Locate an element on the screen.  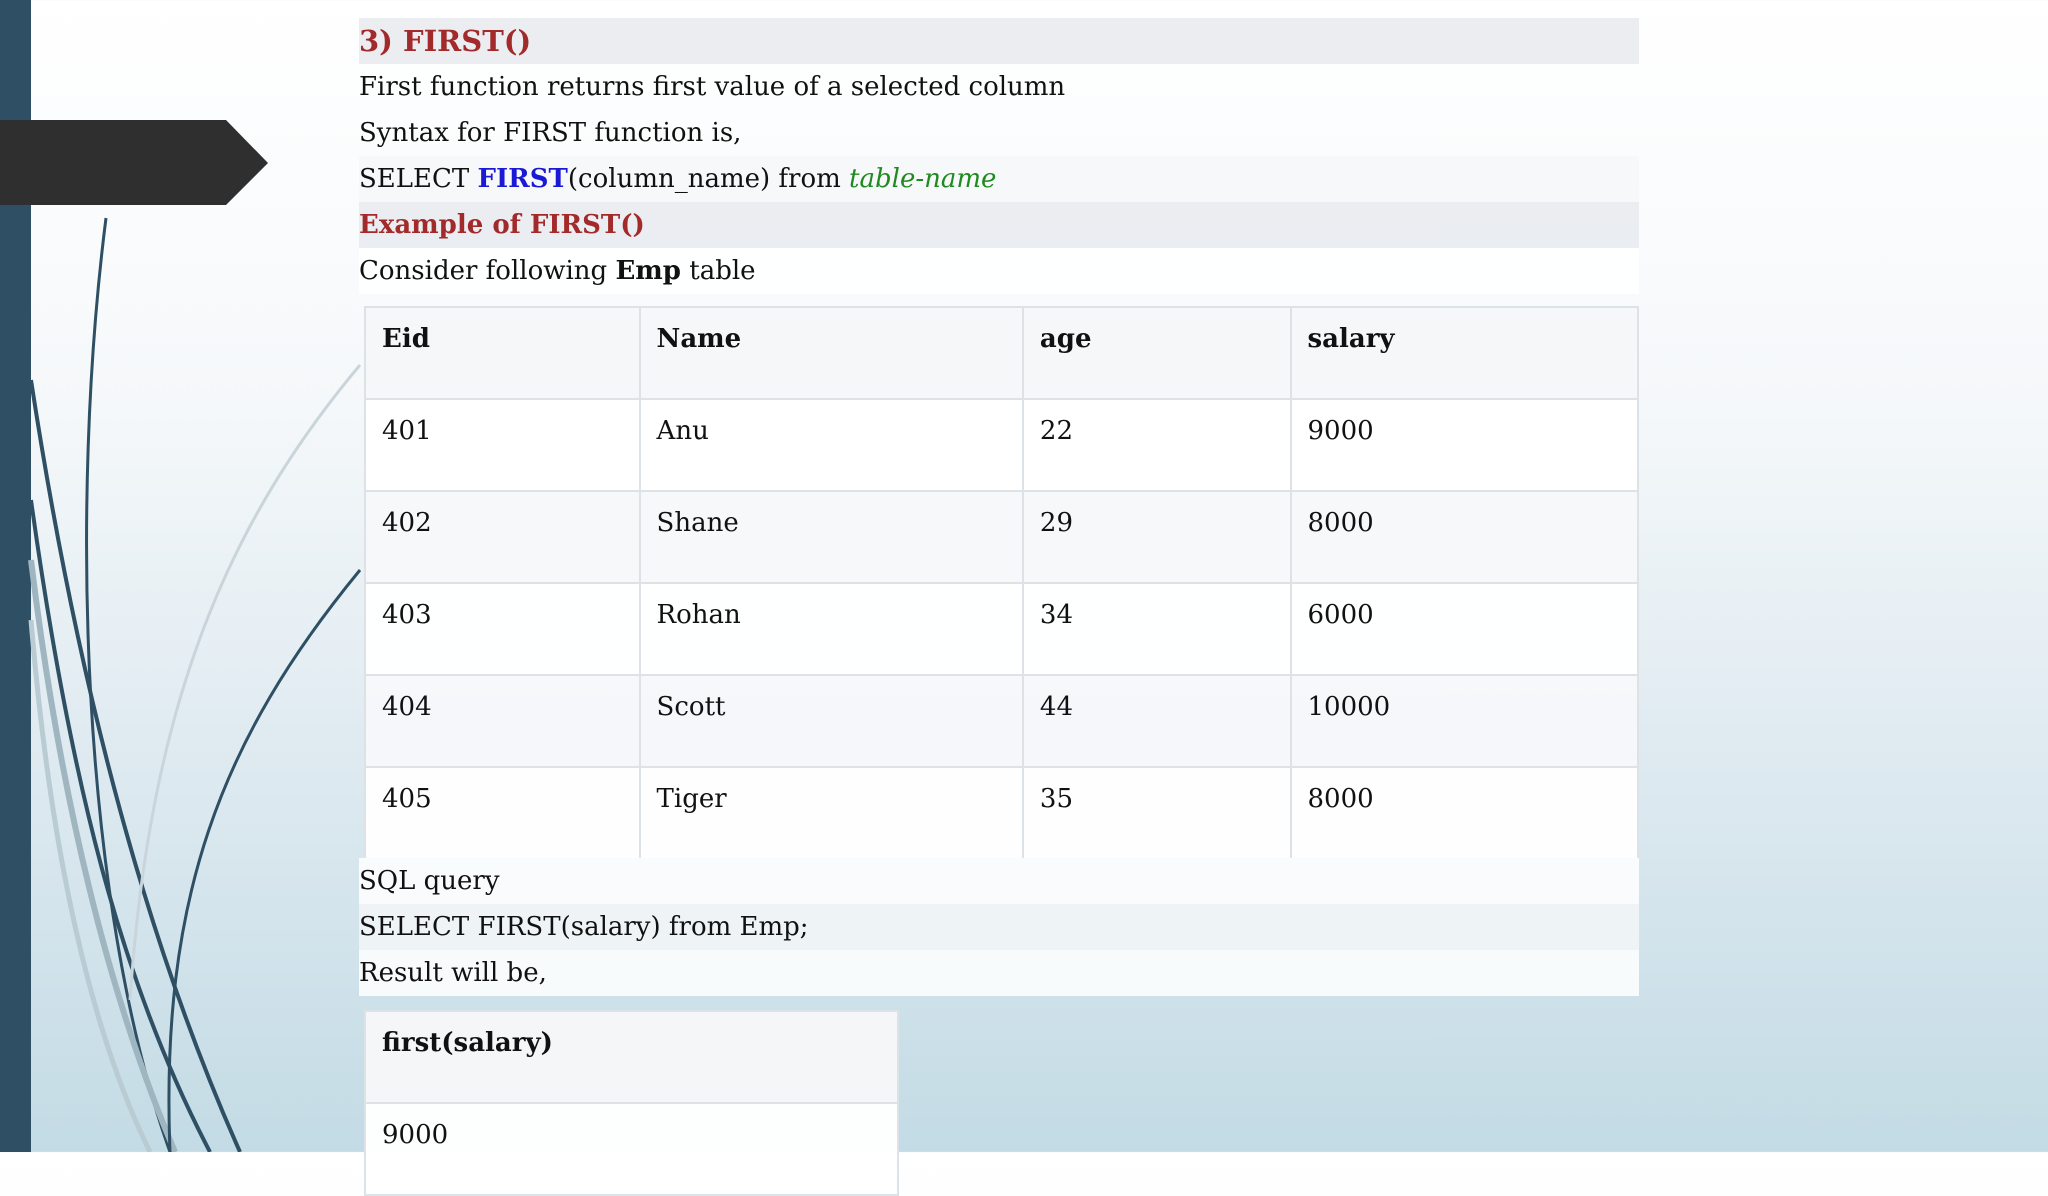
cell-age: 35 is located at coordinates (1156, 813).